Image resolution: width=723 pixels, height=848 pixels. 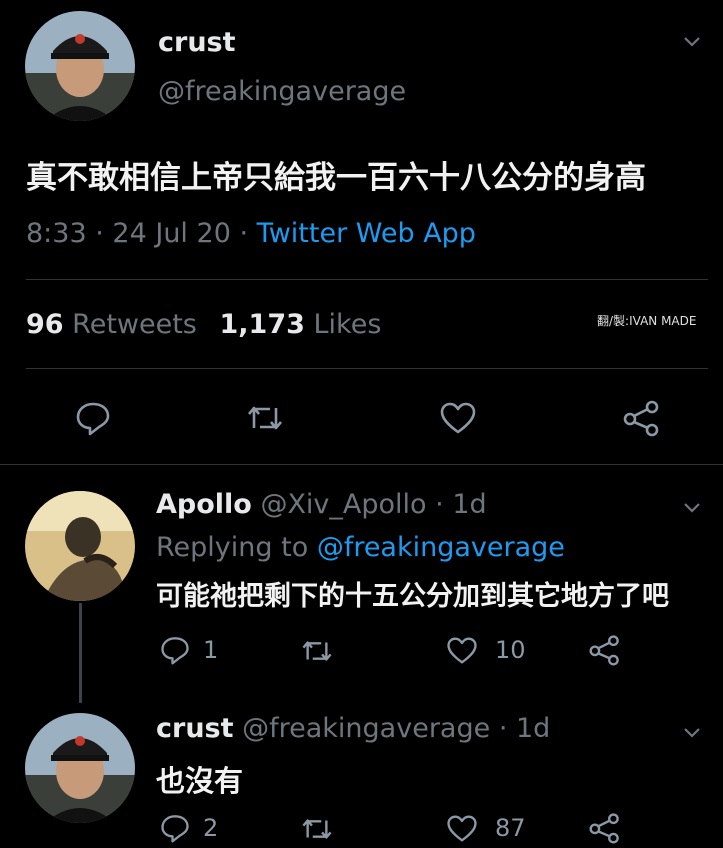 I want to click on tweet-date: 24 Jul 20, so click(x=171, y=233).